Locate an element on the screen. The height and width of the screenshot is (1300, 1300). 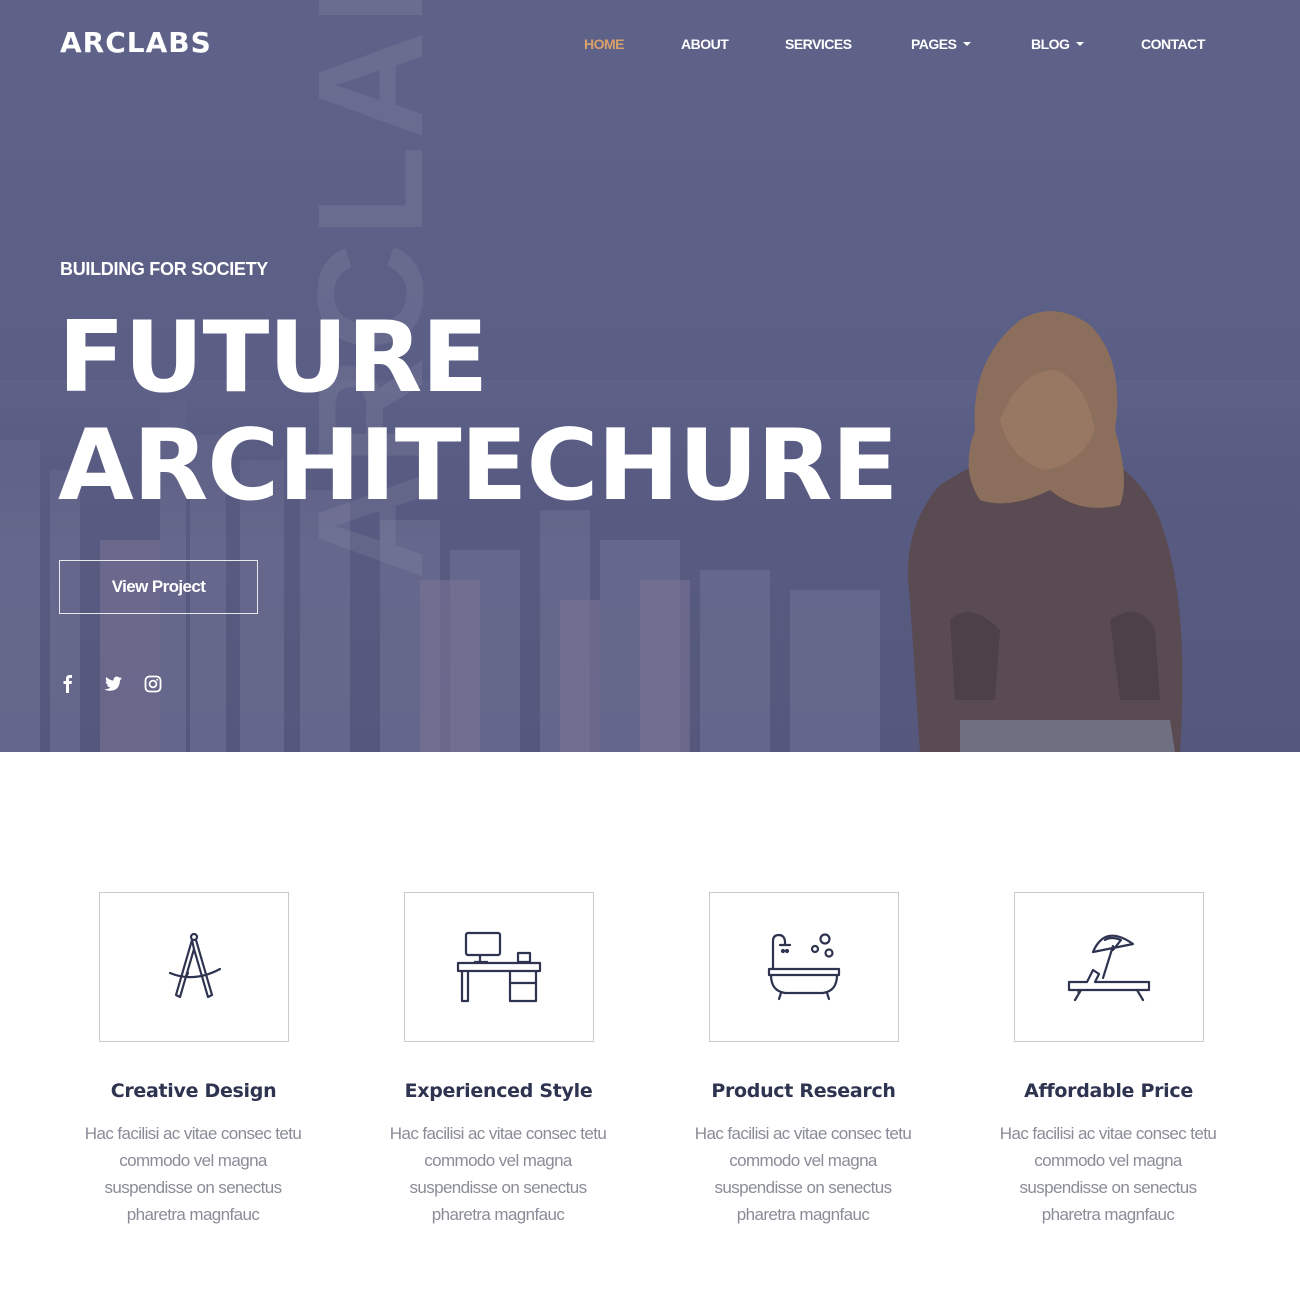
nav-contact: CONTACT is located at coordinates (1173, 44).